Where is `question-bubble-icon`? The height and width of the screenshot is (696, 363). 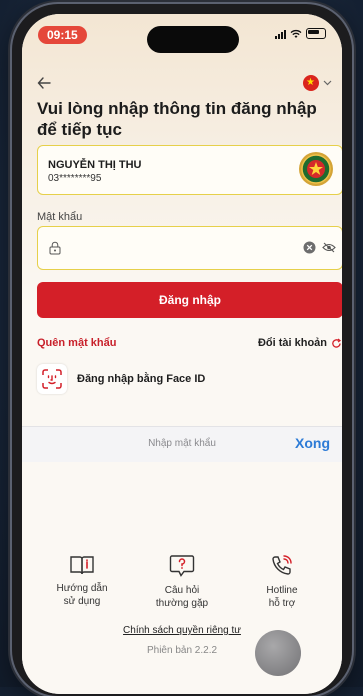 question-bubble-icon is located at coordinates (182, 566).